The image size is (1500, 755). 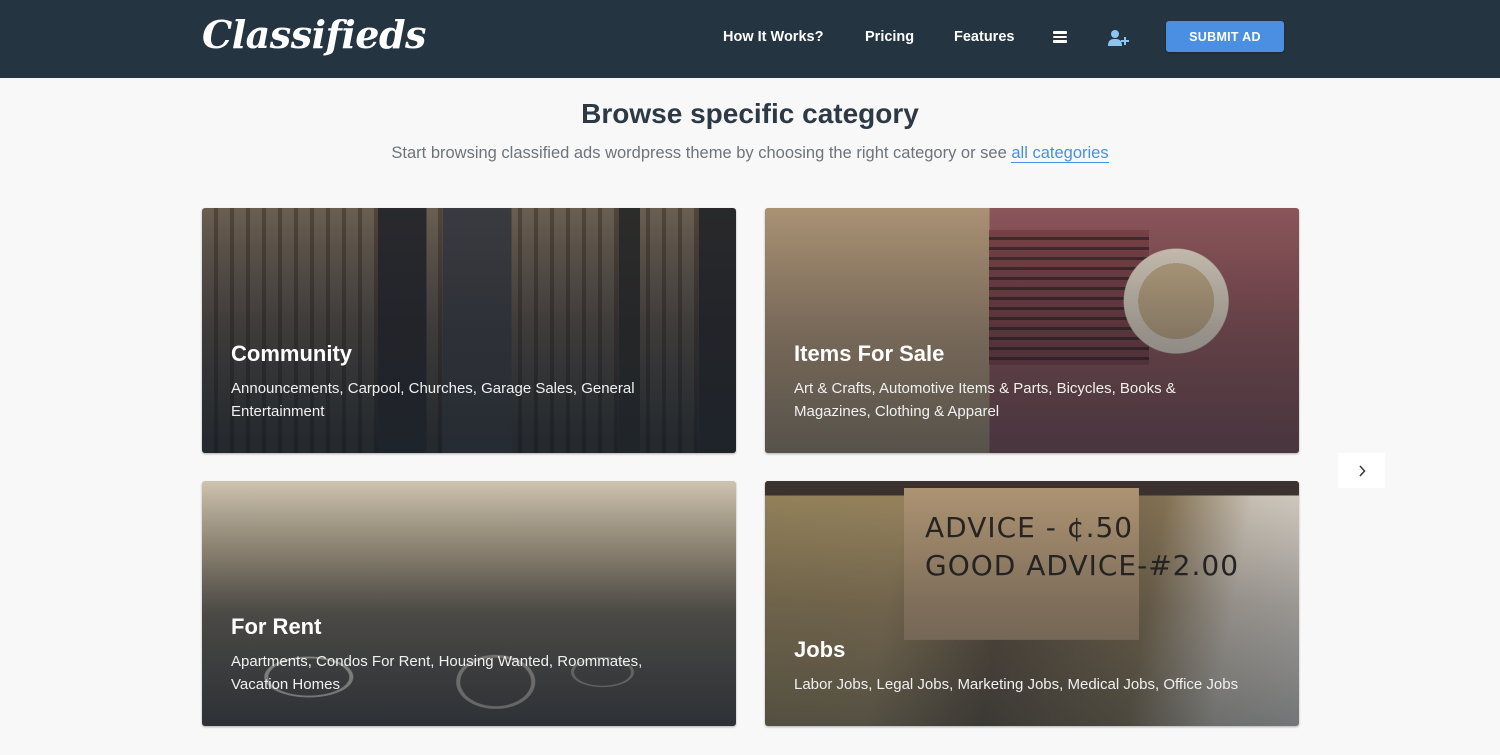 What do you see at coordinates (1119, 38) in the screenshot?
I see `user-add-icon` at bounding box center [1119, 38].